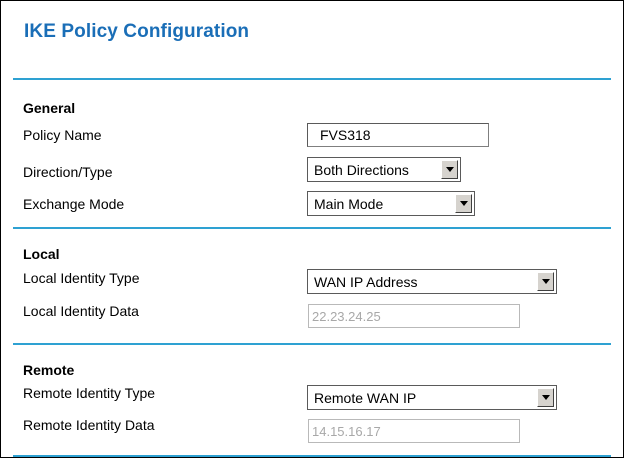 The width and height of the screenshot is (627, 462). What do you see at coordinates (414, 316) in the screenshot?
I see `local-identity-data-input: 22.23.24.25` at bounding box center [414, 316].